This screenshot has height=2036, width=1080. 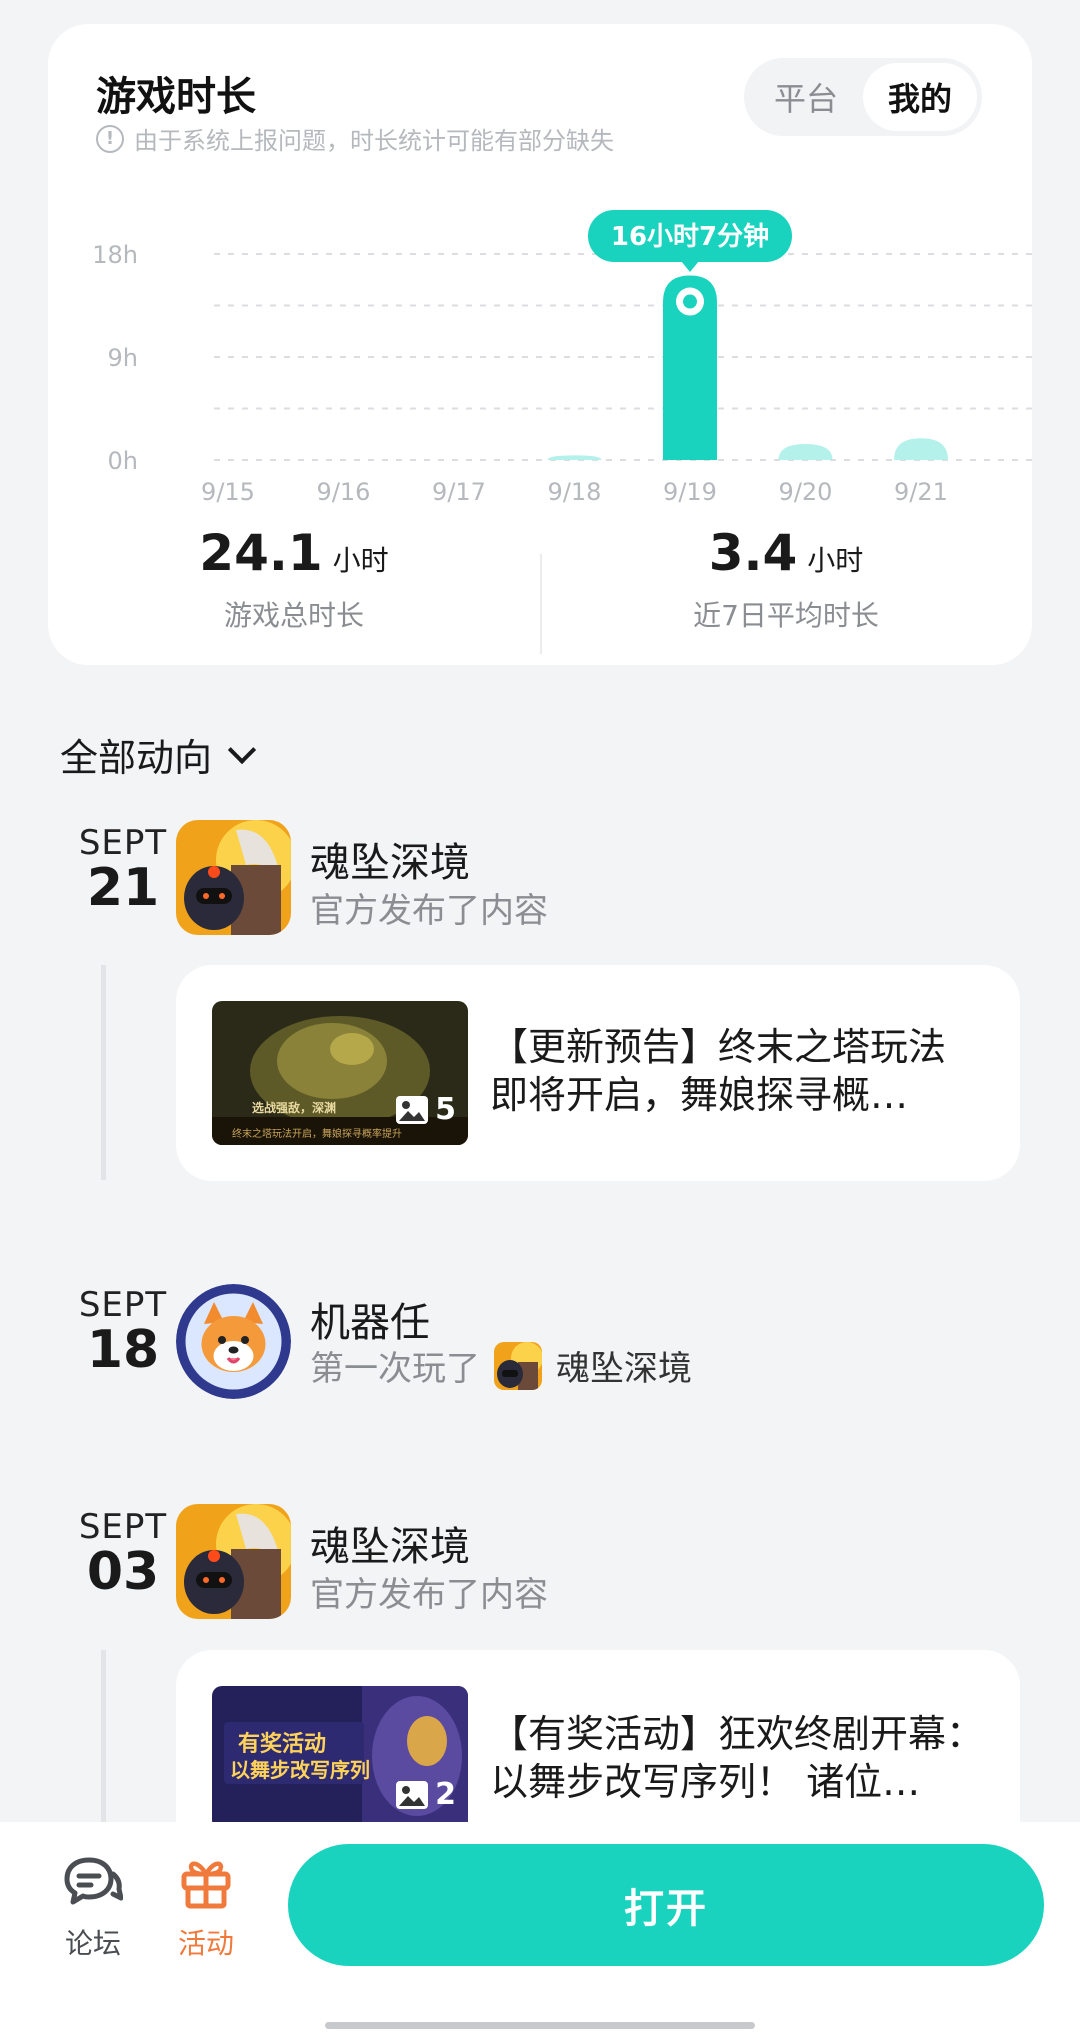 I want to click on highlight-marker-dot, so click(x=690, y=301).